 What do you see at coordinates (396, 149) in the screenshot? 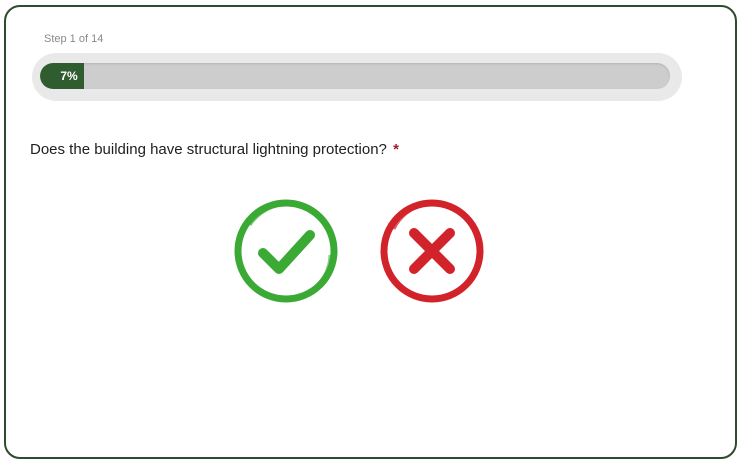
I see `required-marker: *` at bounding box center [396, 149].